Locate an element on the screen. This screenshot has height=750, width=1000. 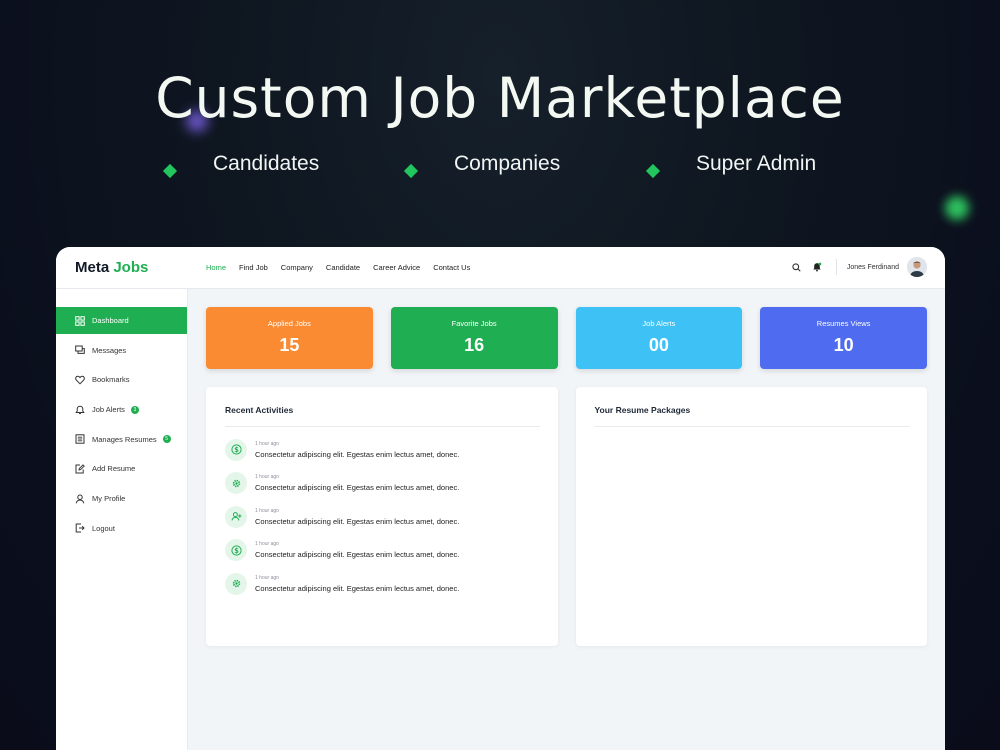
sidebar-item-label: Bookmarks is located at coordinates (111, 380).